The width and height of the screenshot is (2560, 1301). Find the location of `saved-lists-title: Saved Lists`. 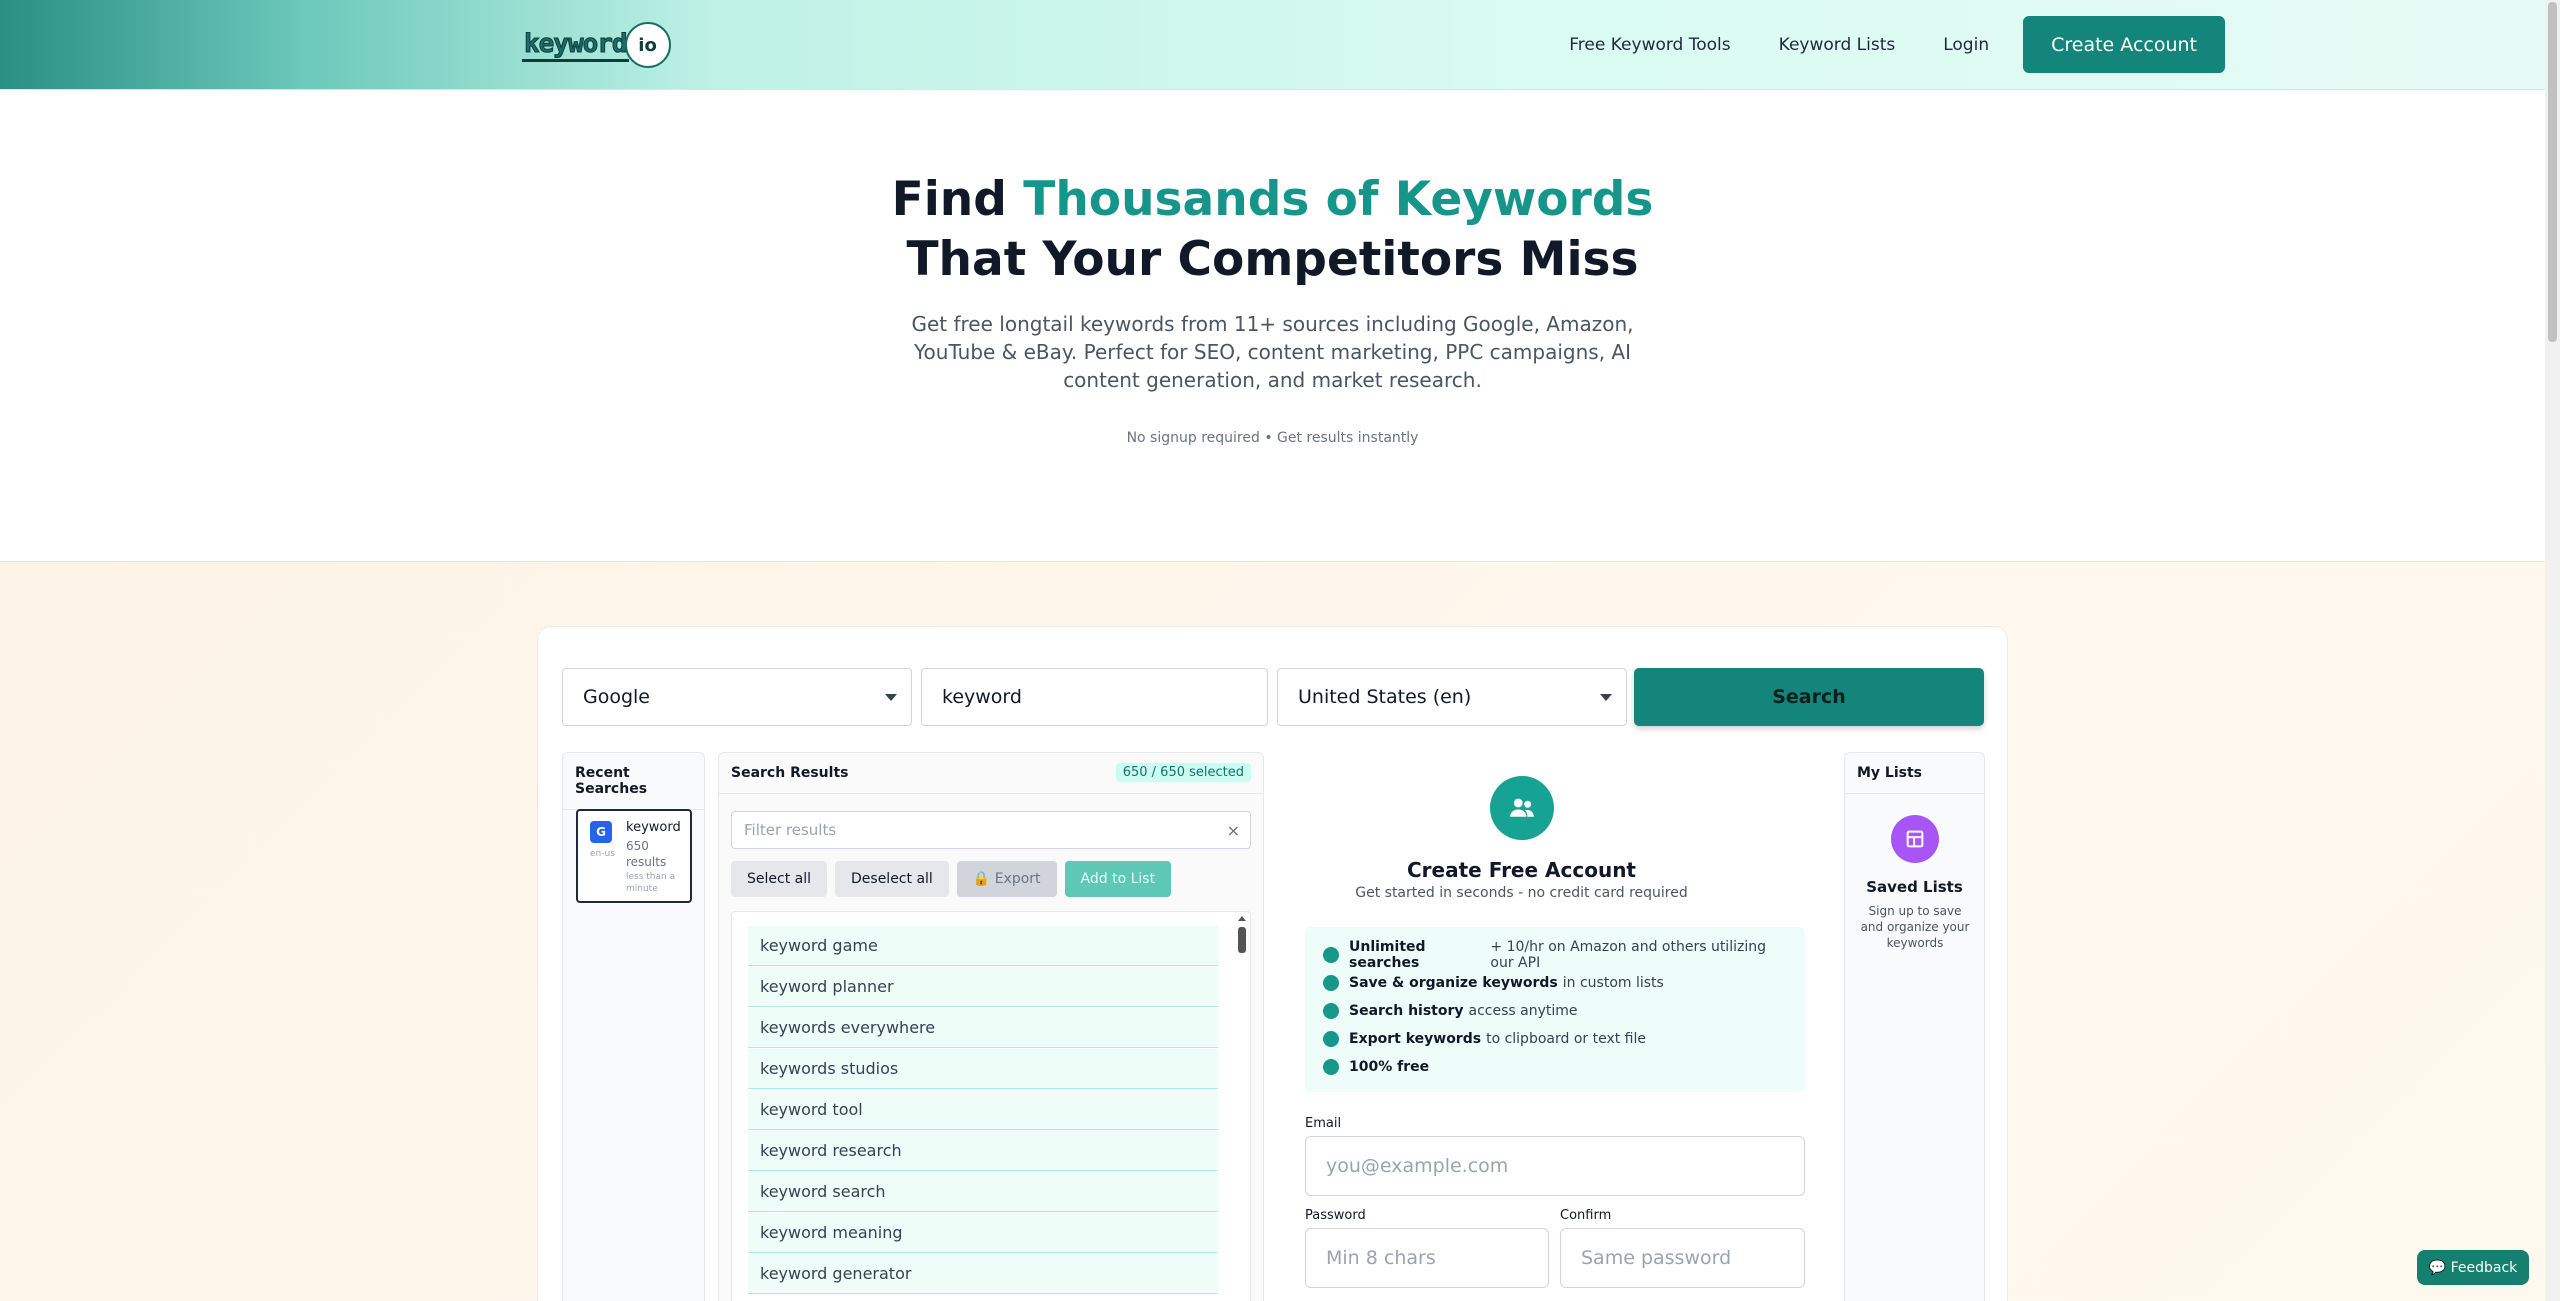

saved-lists-title: Saved Lists is located at coordinates (1914, 887).